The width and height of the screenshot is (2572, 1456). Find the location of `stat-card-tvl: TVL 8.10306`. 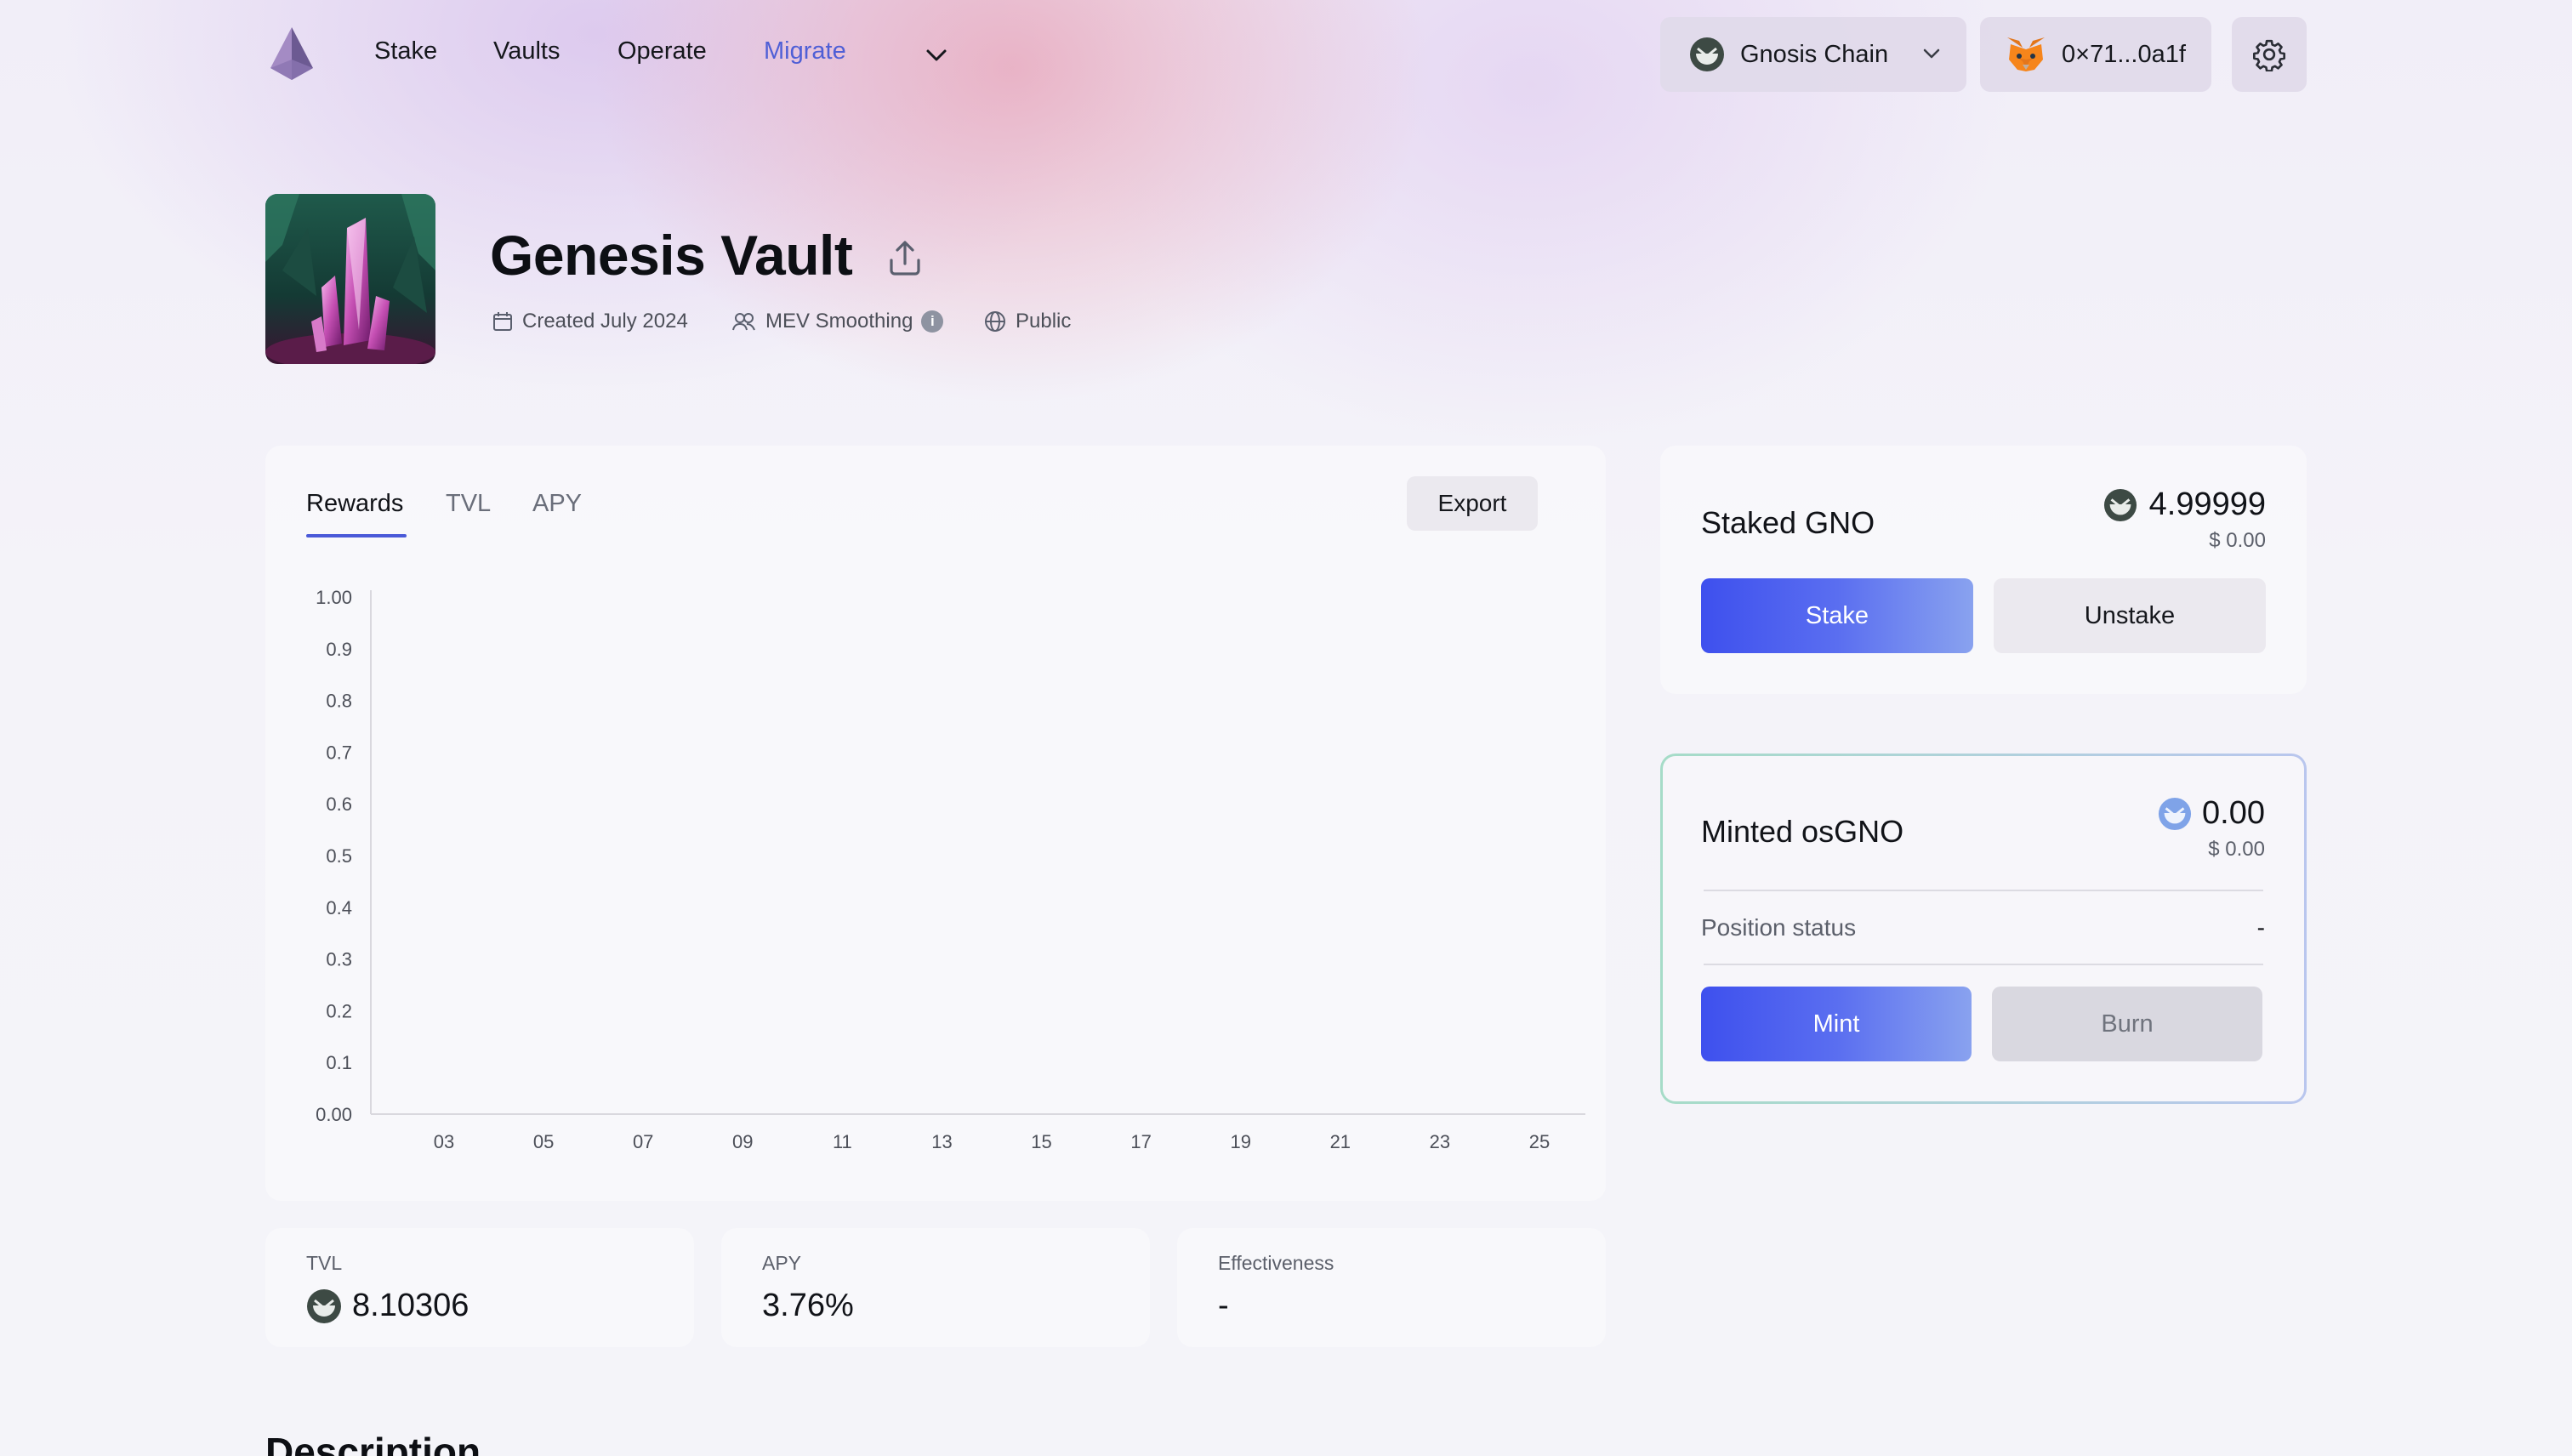

stat-card-tvl: TVL 8.10306 is located at coordinates (480, 1287).